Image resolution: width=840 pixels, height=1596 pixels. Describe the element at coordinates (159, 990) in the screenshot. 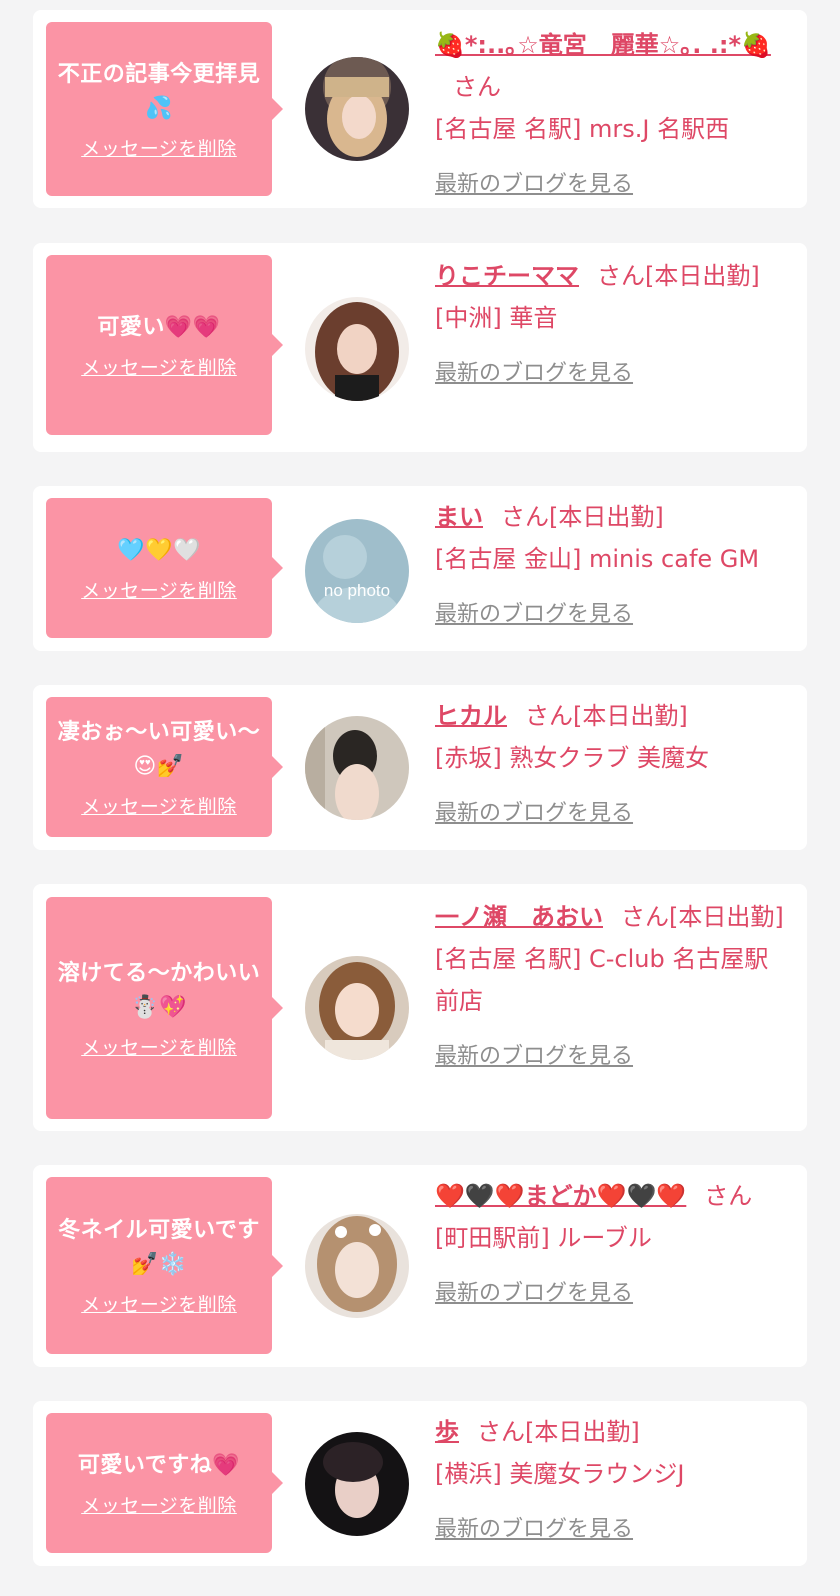

I see `message-text: 溶けてる〜かわいい☃️💖` at that location.